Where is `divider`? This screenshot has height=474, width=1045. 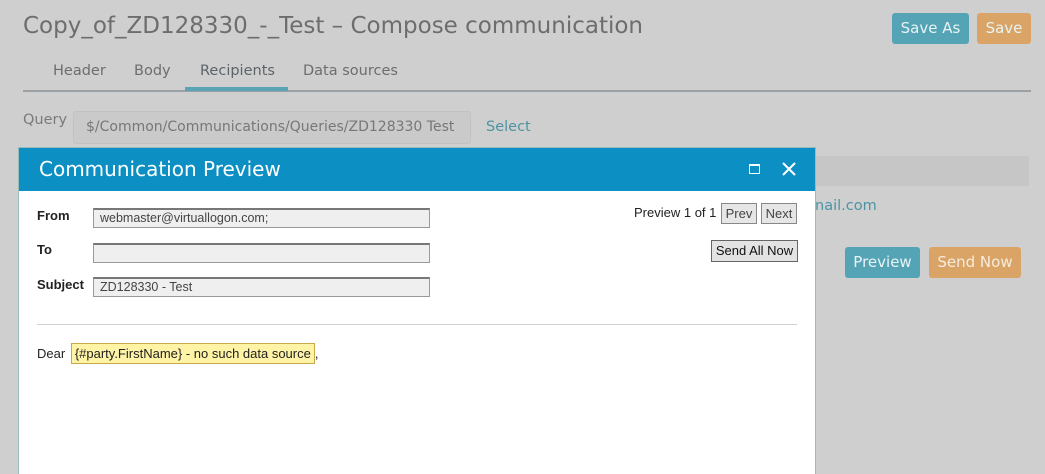
divider is located at coordinates (417, 324).